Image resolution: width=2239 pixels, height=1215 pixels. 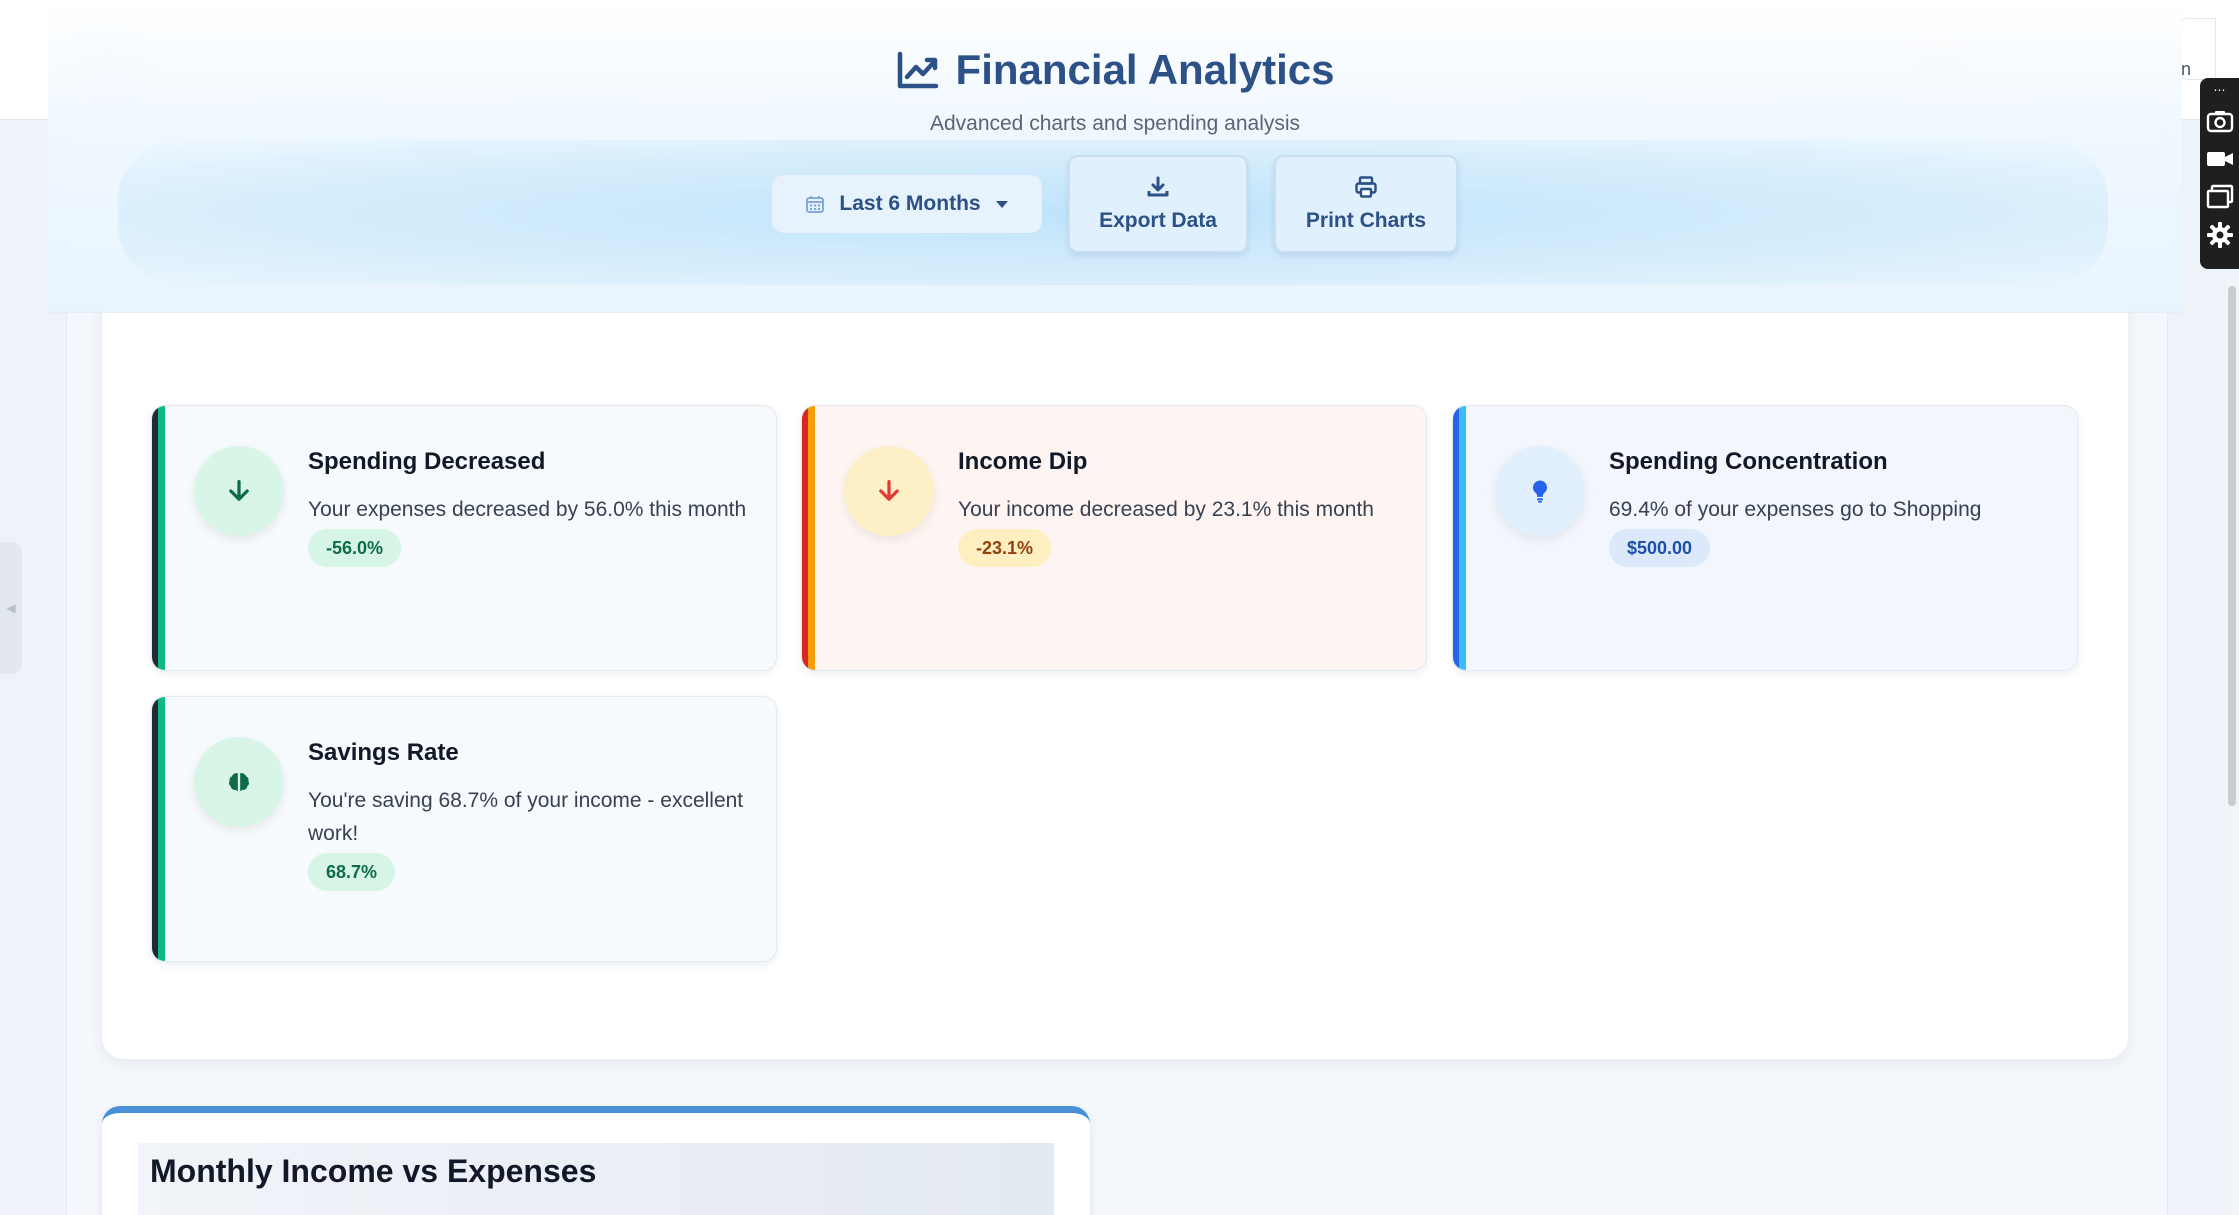 I want to click on printer-icon, so click(x=1366, y=187).